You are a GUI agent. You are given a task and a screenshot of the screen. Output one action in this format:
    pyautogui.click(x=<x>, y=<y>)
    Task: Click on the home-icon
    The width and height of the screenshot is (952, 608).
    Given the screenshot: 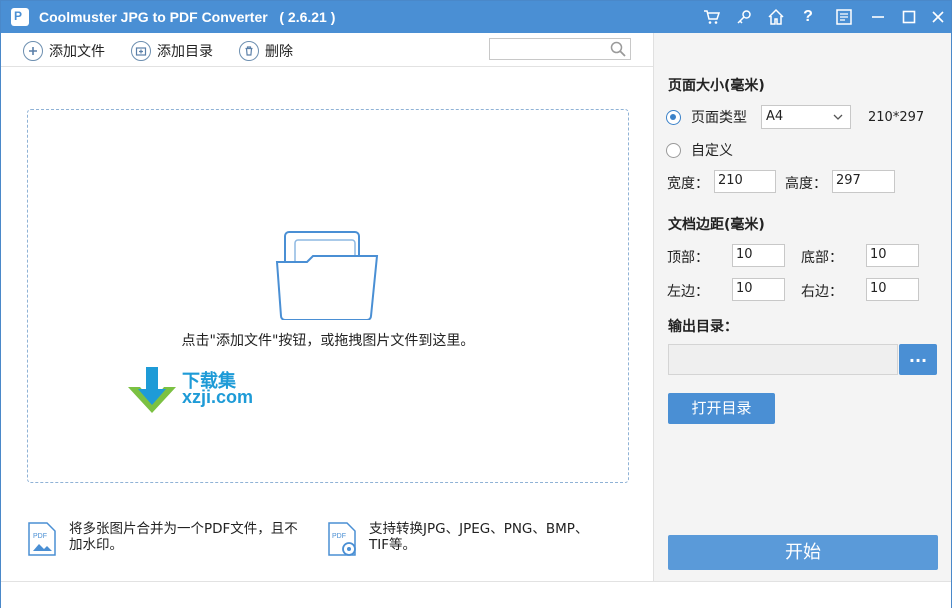 What is the action you would take?
    pyautogui.click(x=776, y=17)
    